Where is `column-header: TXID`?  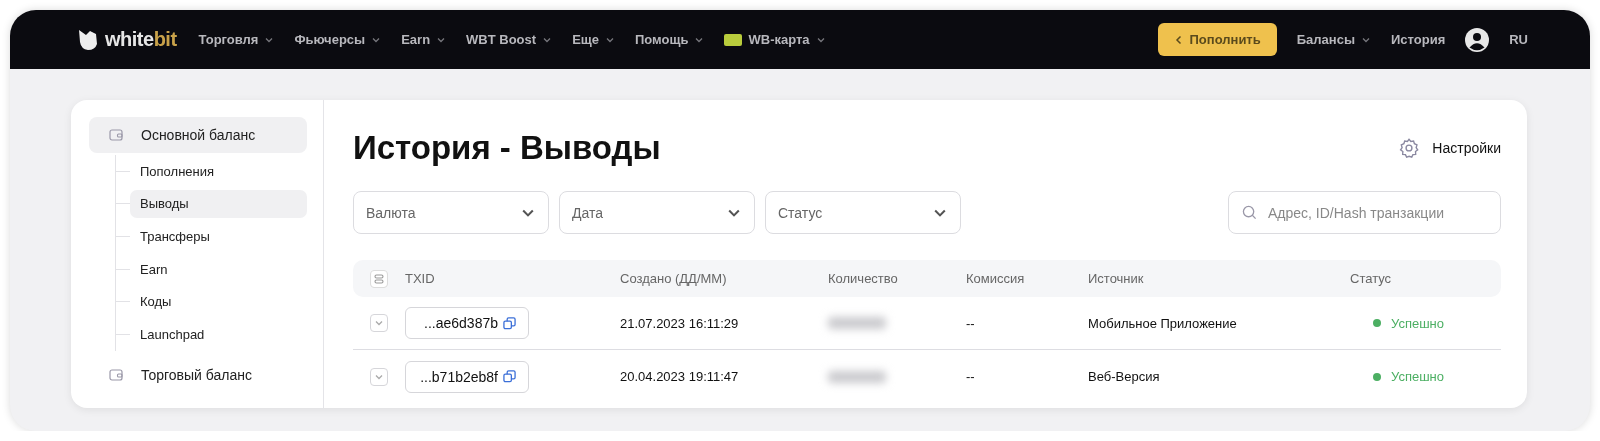 column-header: TXID is located at coordinates (420, 278).